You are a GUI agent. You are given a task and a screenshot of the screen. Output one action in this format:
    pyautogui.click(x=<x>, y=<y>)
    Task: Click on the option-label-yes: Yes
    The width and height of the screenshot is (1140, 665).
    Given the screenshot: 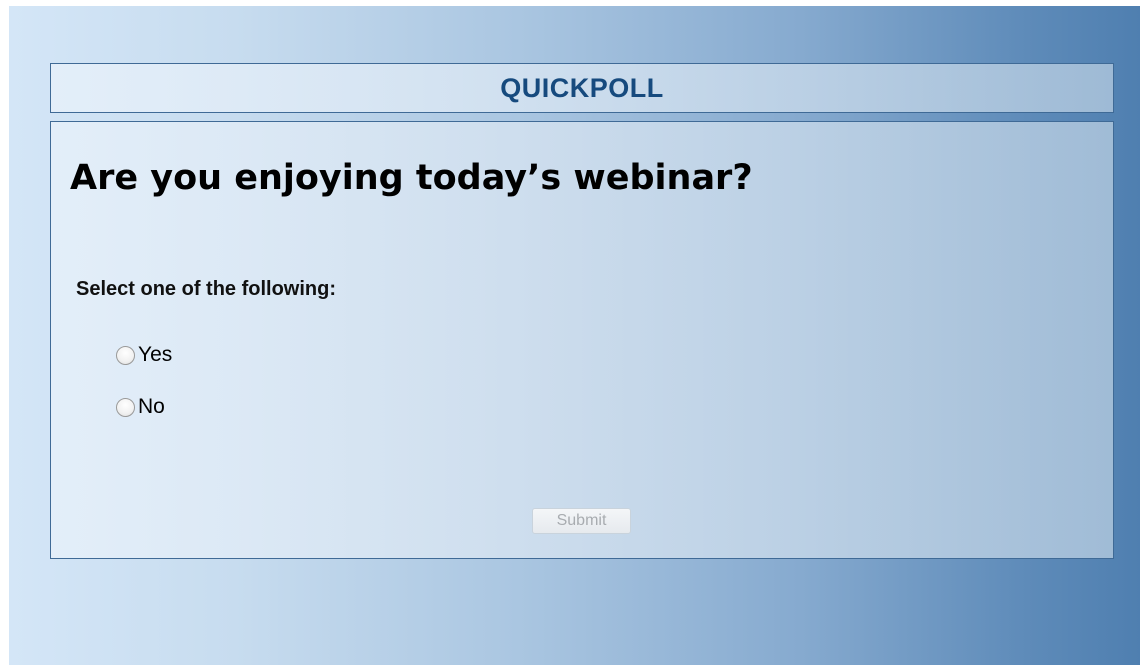 What is the action you would take?
    pyautogui.click(x=155, y=354)
    